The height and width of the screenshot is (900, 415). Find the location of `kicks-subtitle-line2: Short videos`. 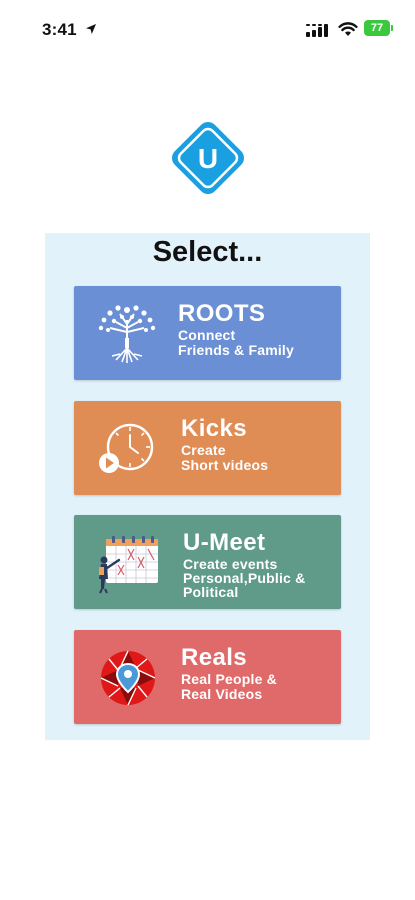

kicks-subtitle-line2: Short videos is located at coordinates (225, 465).